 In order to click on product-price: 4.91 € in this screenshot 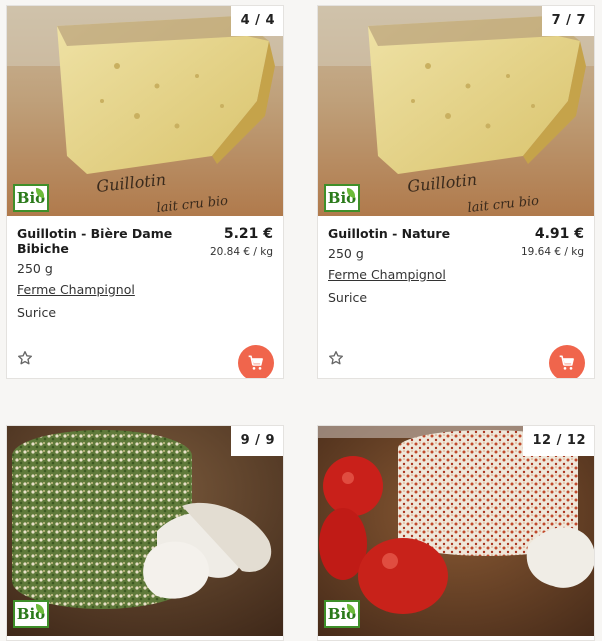, I will do `click(559, 234)`.